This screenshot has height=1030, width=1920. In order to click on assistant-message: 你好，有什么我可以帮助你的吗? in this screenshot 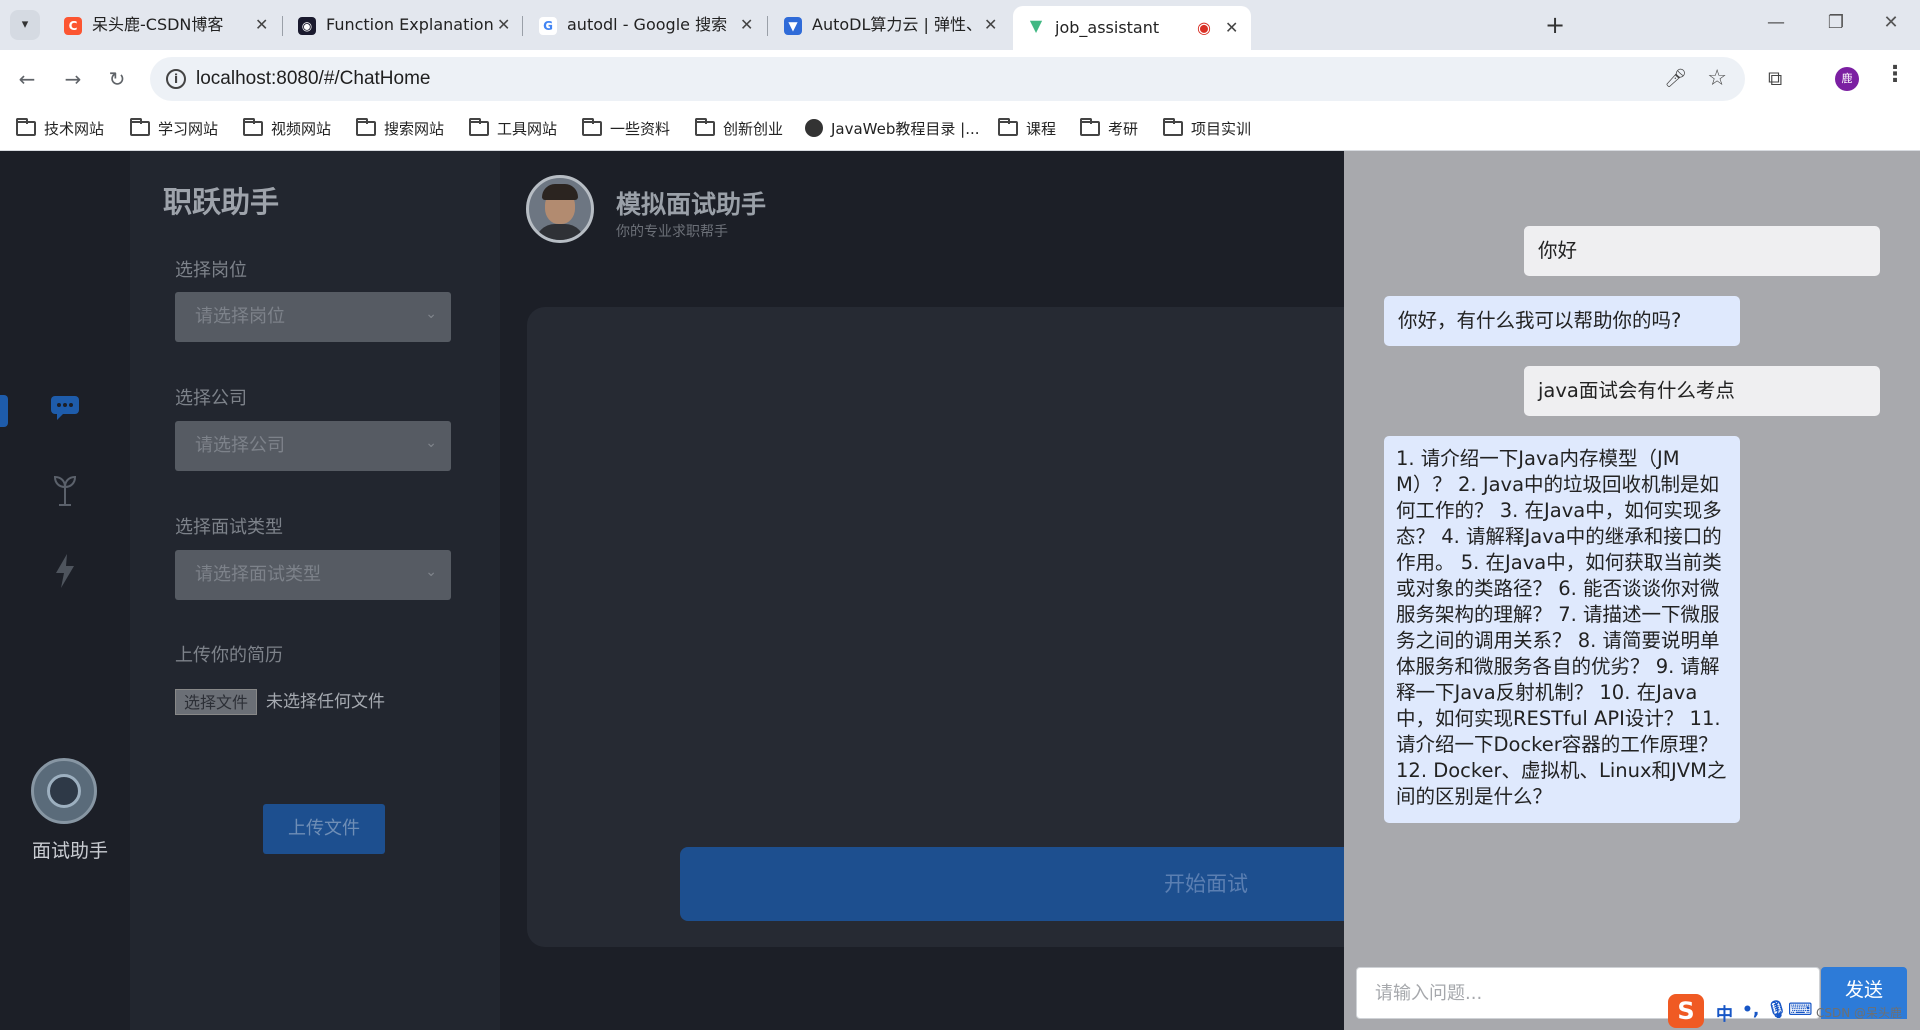, I will do `click(1562, 321)`.